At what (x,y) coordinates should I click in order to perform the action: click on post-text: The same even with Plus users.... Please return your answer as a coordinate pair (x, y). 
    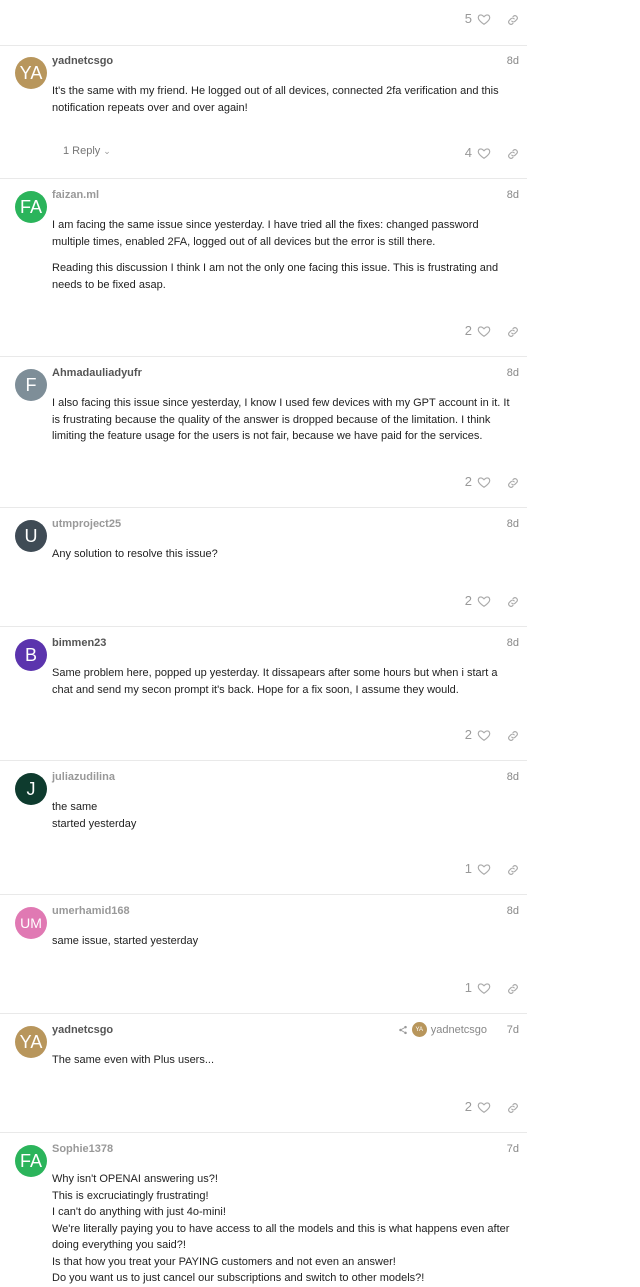
    Looking at the image, I should click on (133, 1060).